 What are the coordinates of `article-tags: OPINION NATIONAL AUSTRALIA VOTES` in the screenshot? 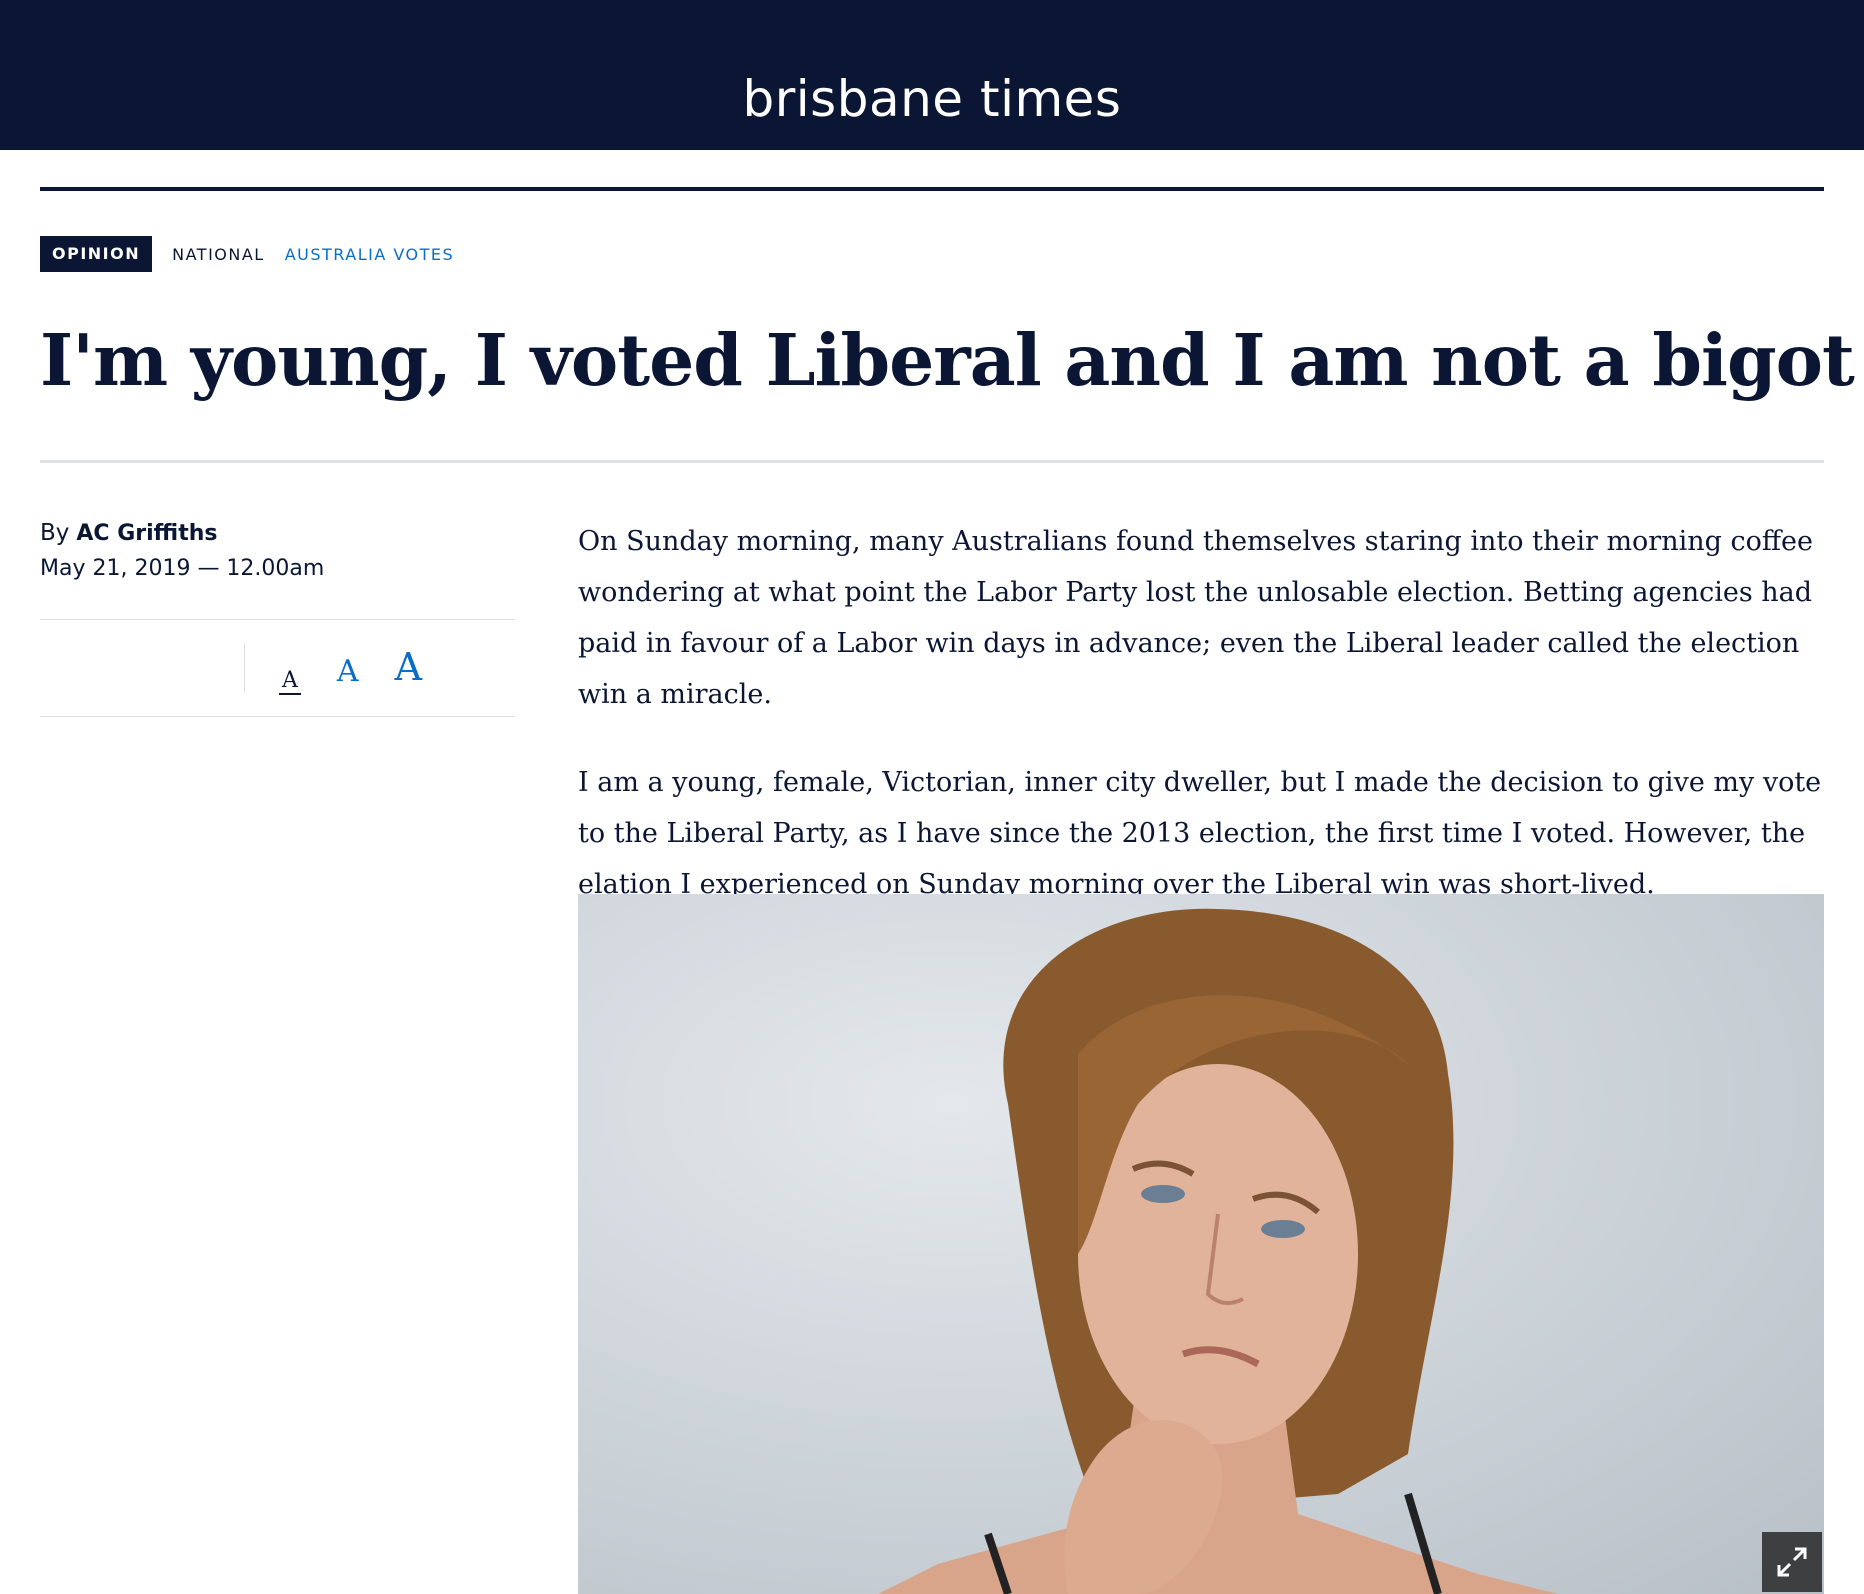 It's located at (247, 254).